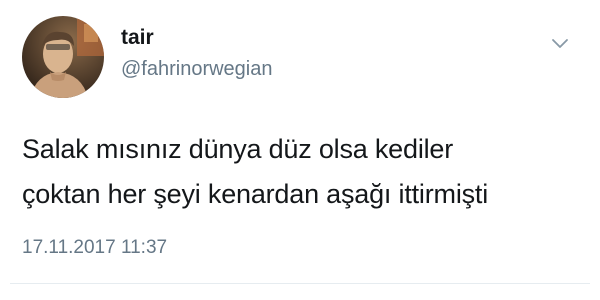 Image resolution: width=600 pixels, height=300 pixels. I want to click on display-name: tair, so click(137, 38).